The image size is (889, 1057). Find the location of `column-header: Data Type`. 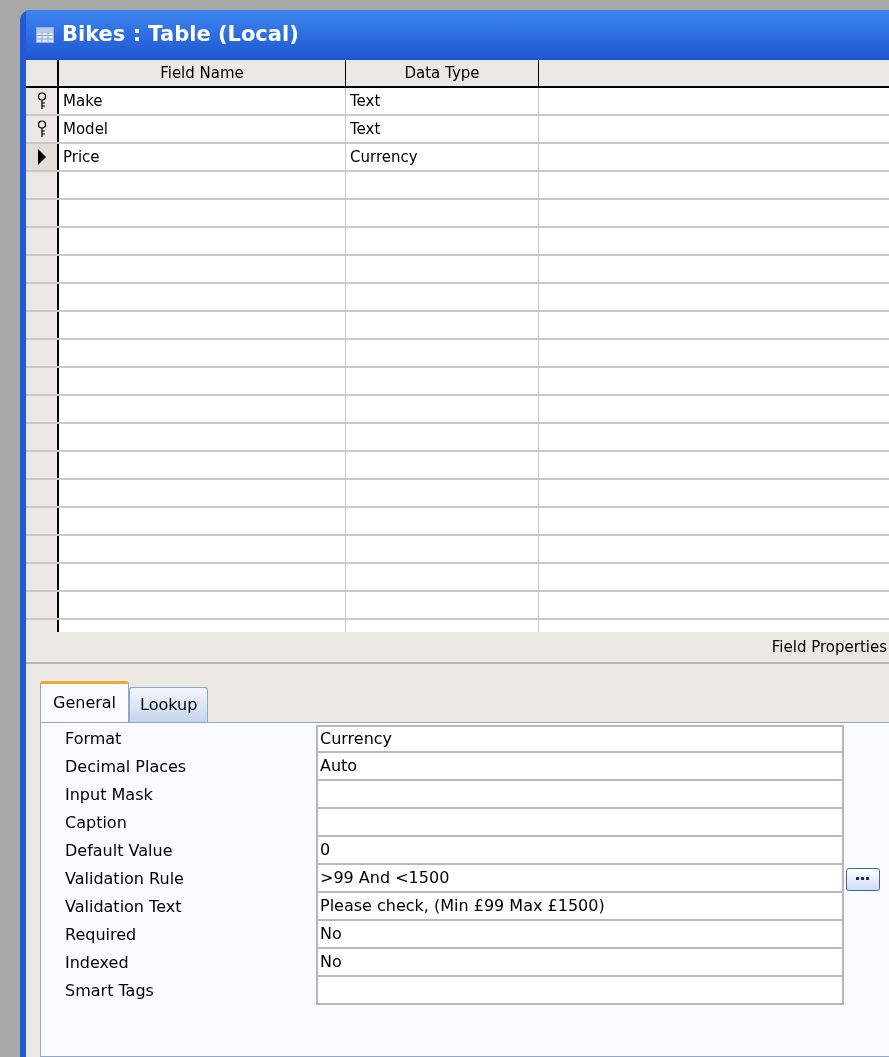

column-header: Data Type is located at coordinates (442, 73).